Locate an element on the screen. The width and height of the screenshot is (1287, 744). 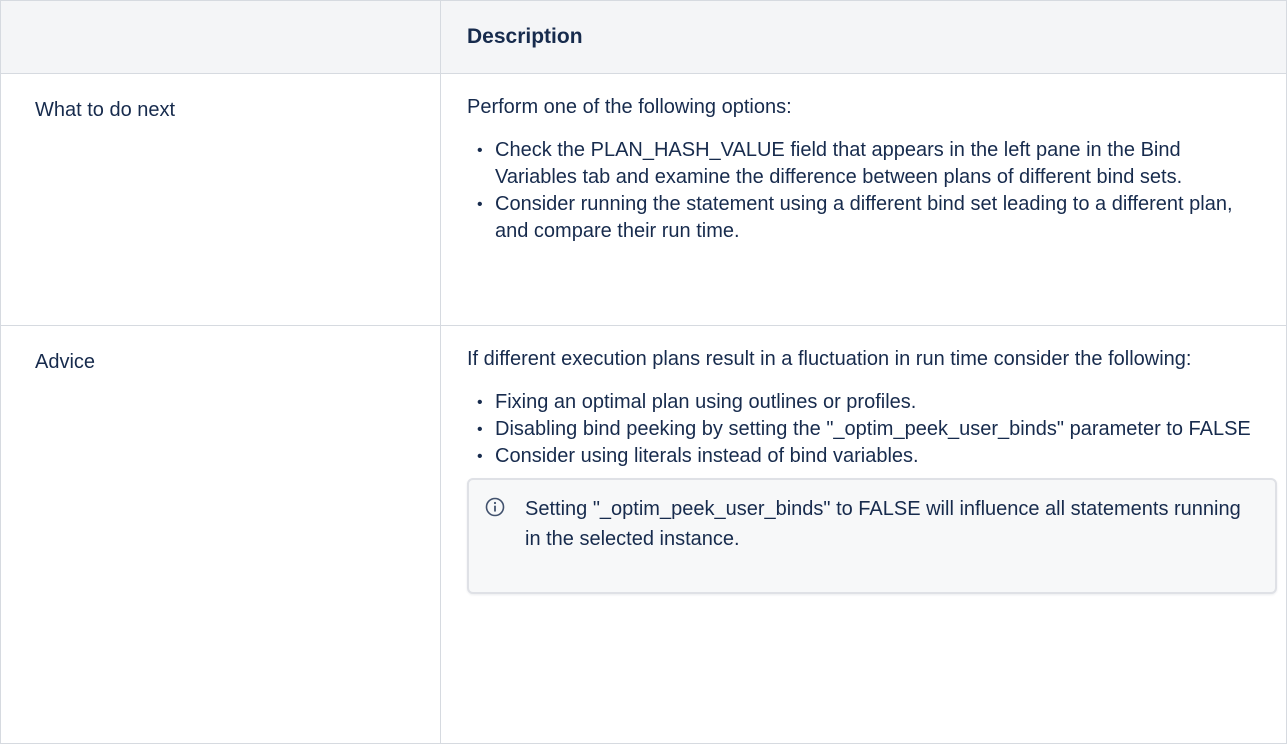
header-cell-empty is located at coordinates (220, 37).